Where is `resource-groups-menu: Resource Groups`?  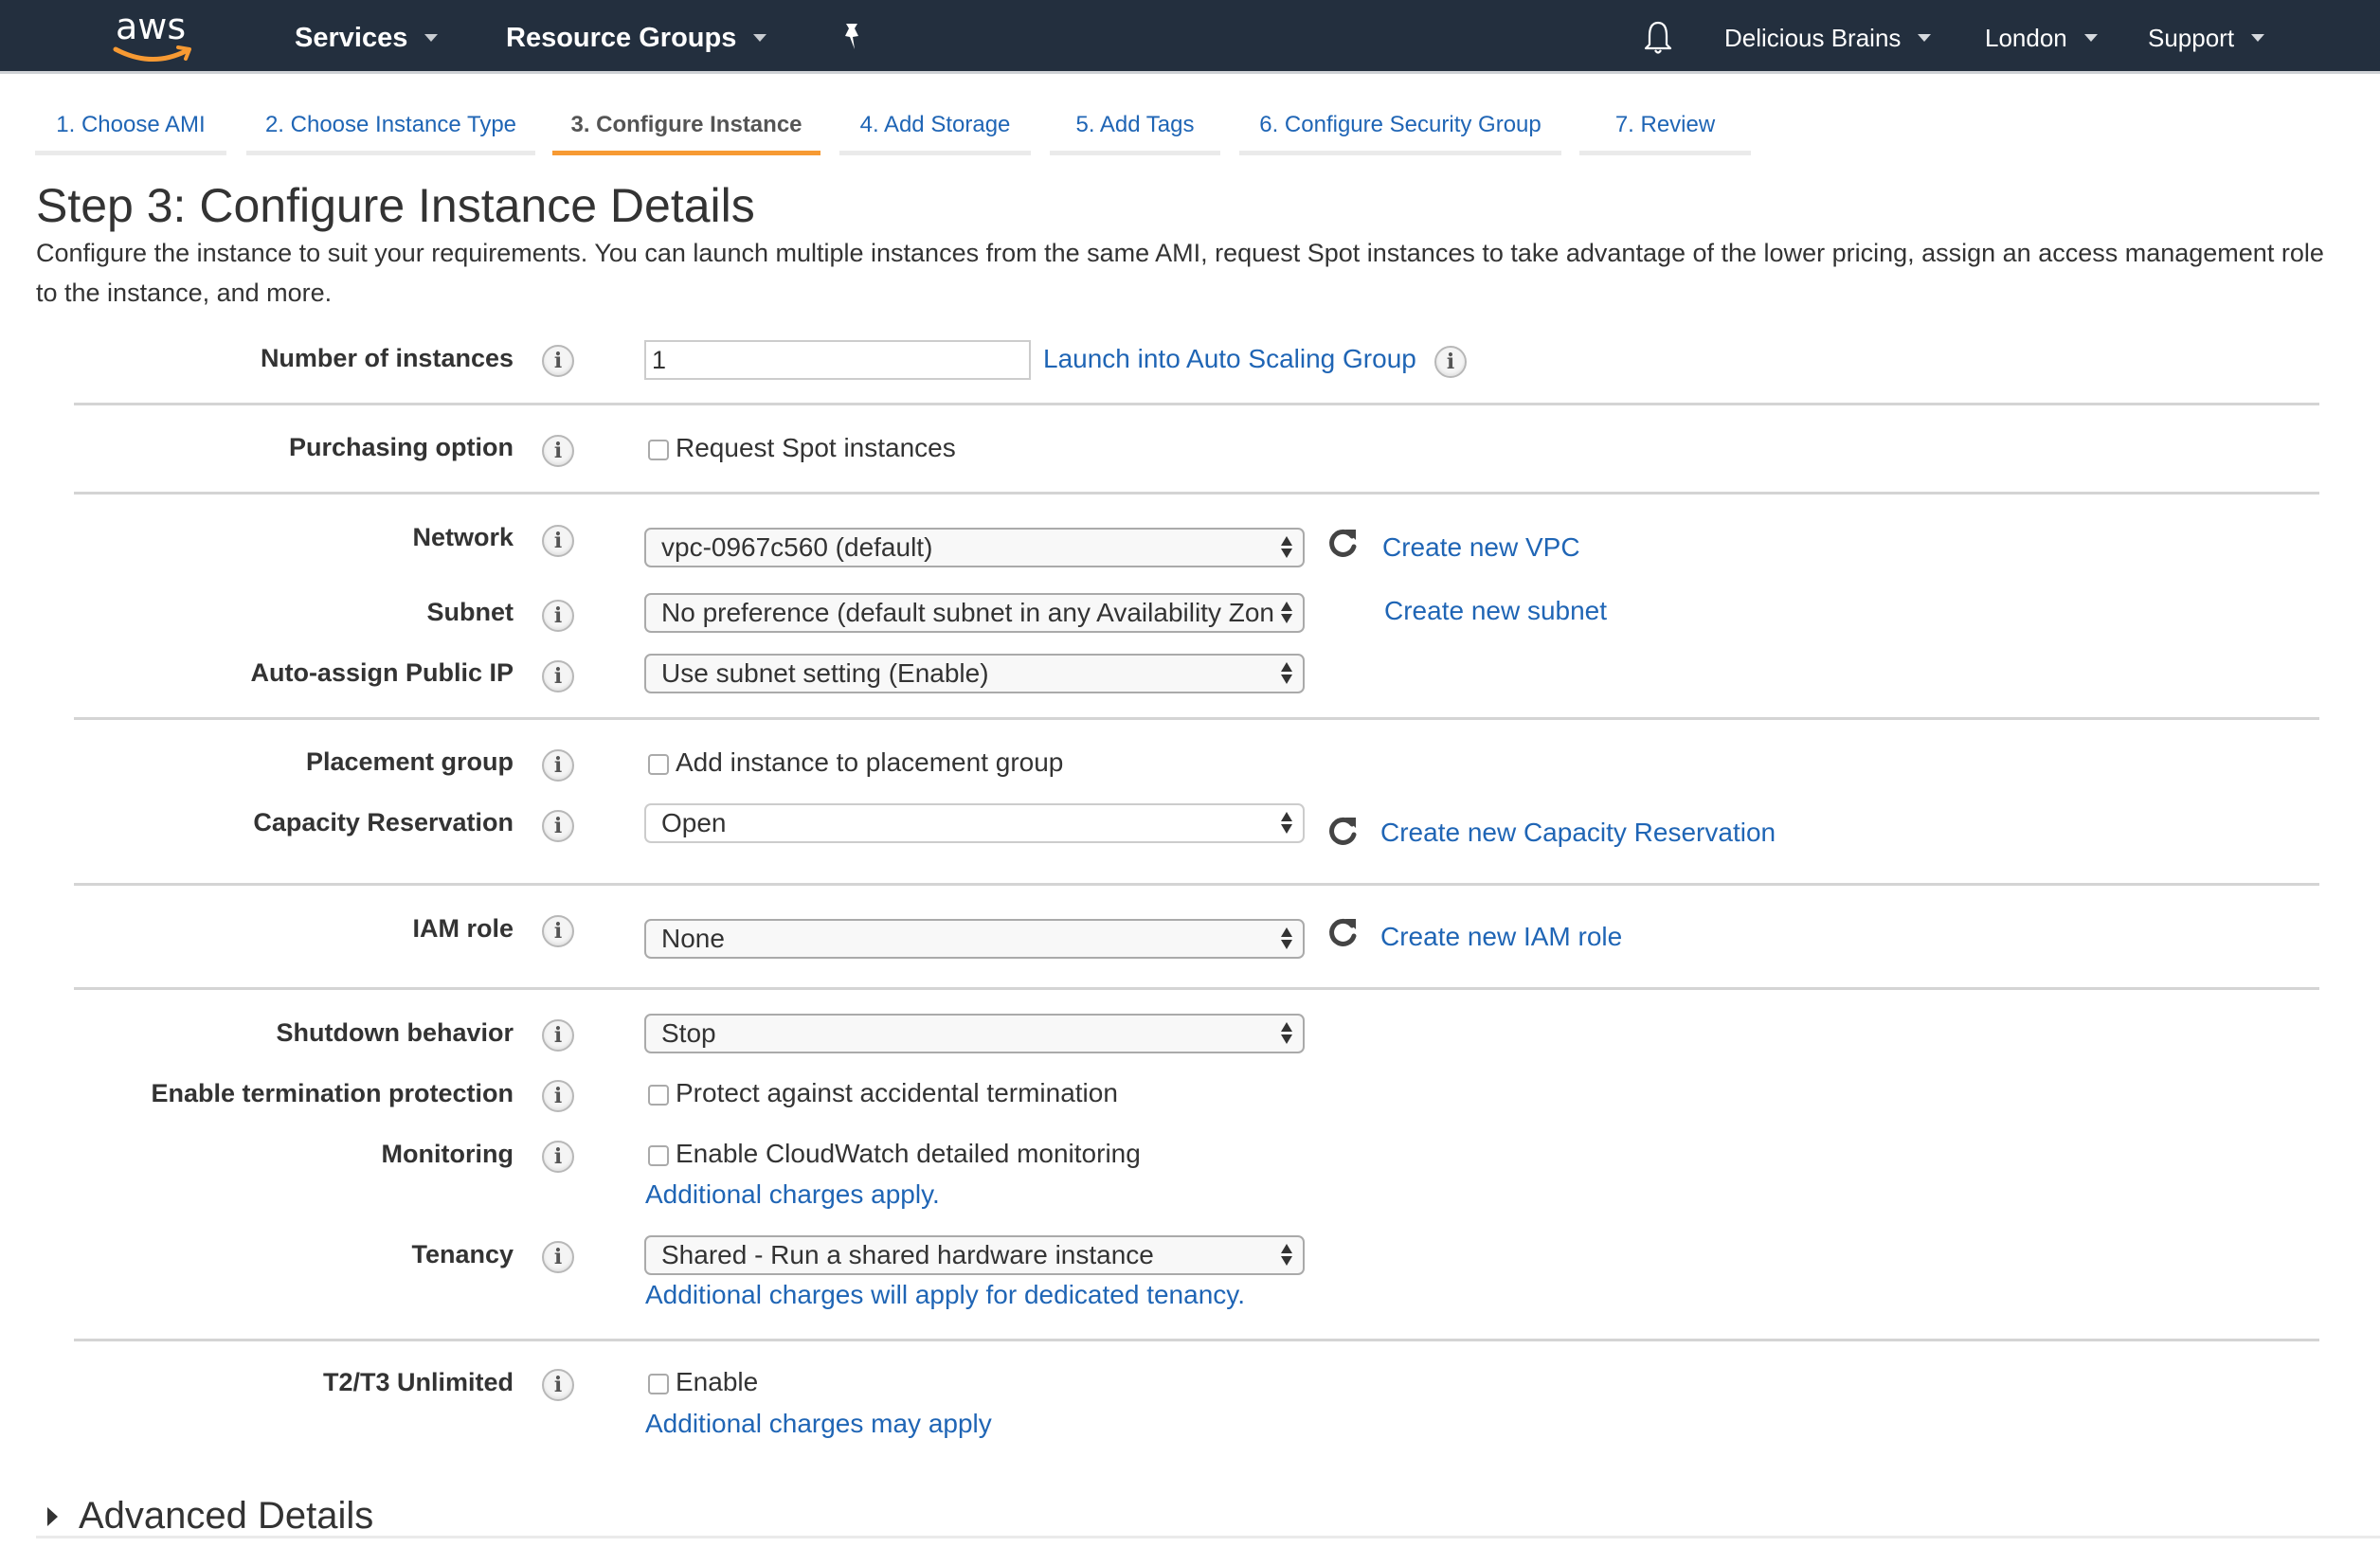 resource-groups-menu: Resource Groups is located at coordinates (636, 38).